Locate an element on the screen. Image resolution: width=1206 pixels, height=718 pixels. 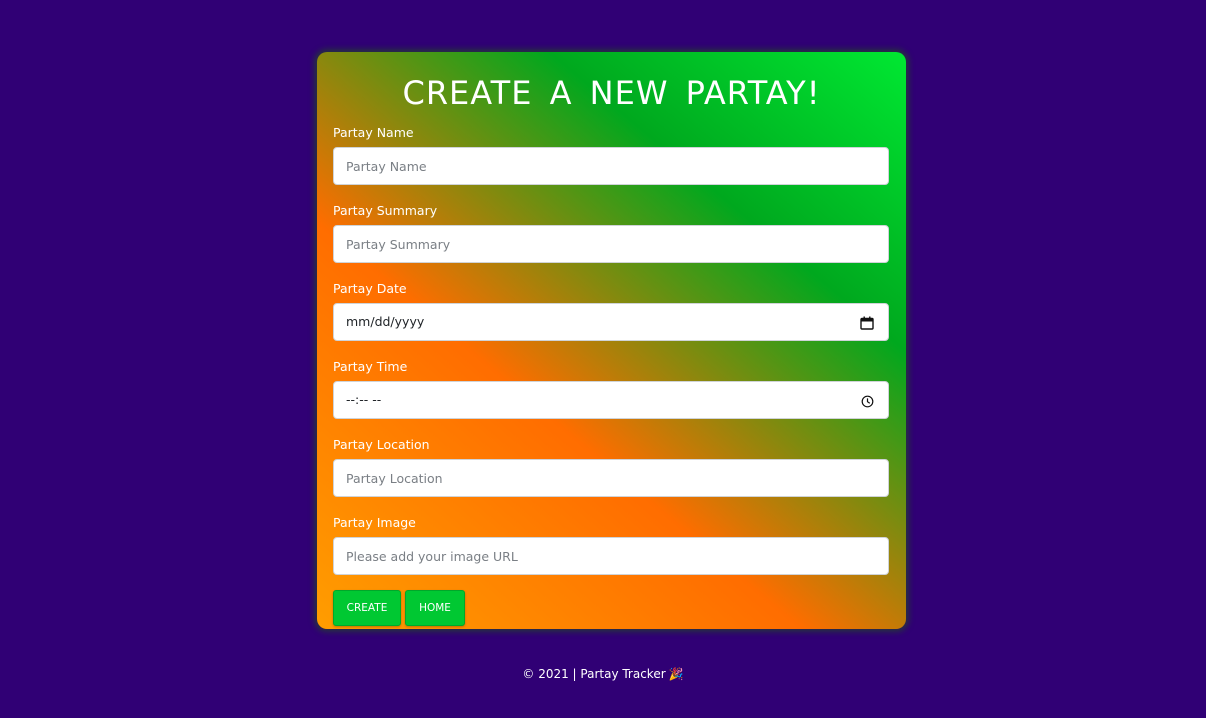
partay-date-input: mm/dd/yyyy is located at coordinates (611, 322).